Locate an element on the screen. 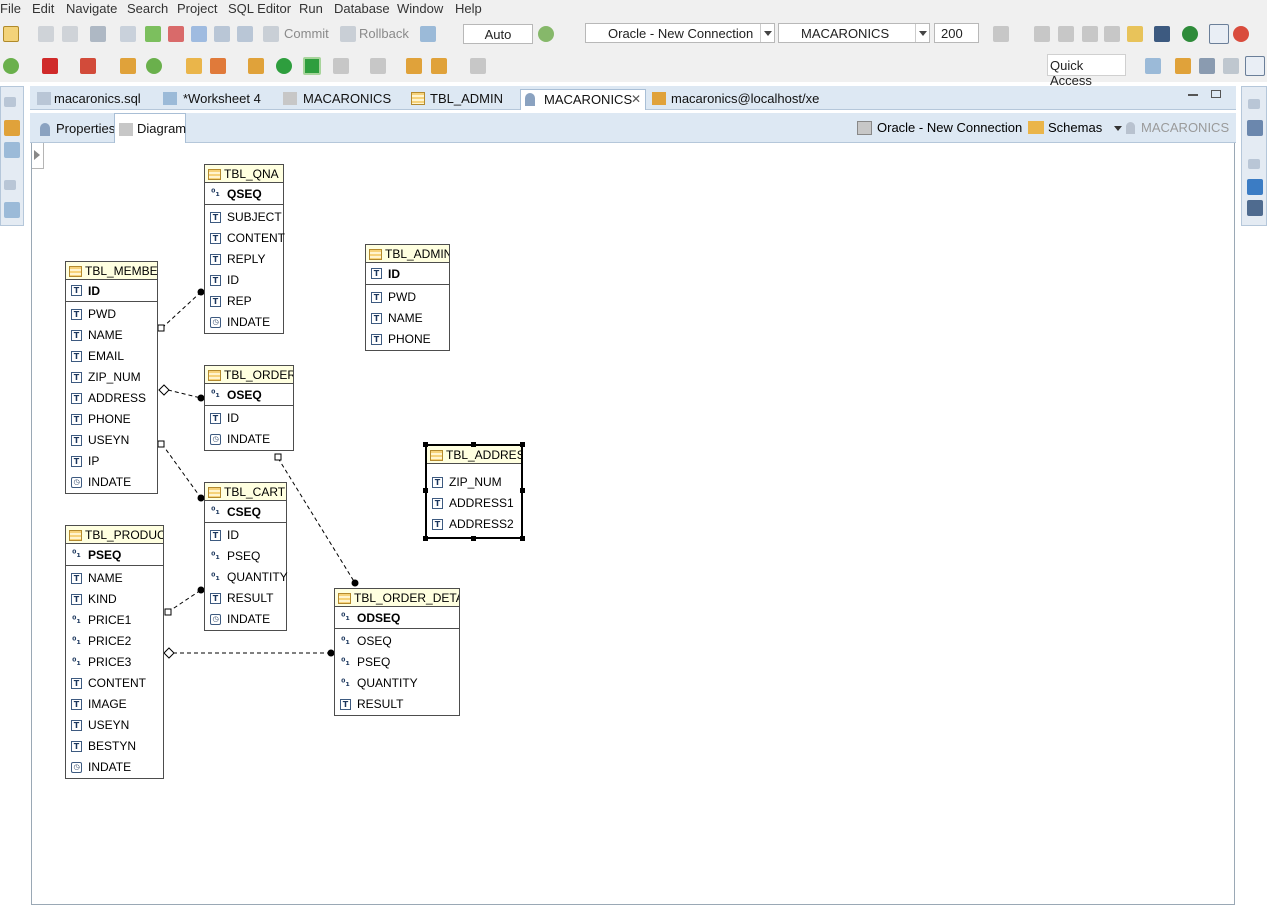 The width and height of the screenshot is (1267, 907). minimize-icon is located at coordinates (1193, 95).